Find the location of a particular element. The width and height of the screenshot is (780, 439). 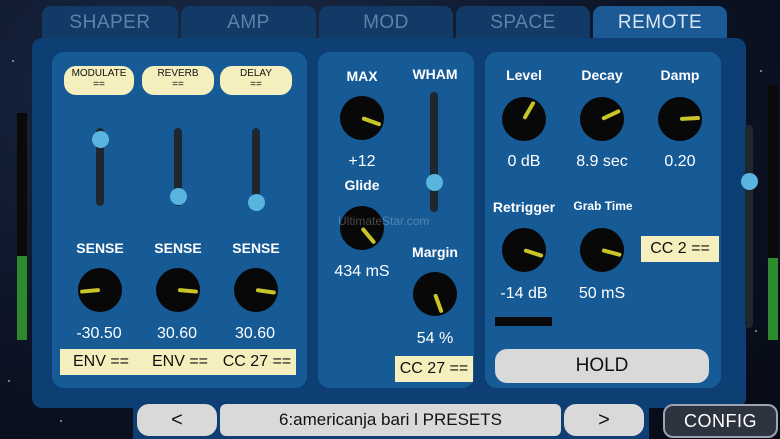

right-level-meter is located at coordinates (773, 212).